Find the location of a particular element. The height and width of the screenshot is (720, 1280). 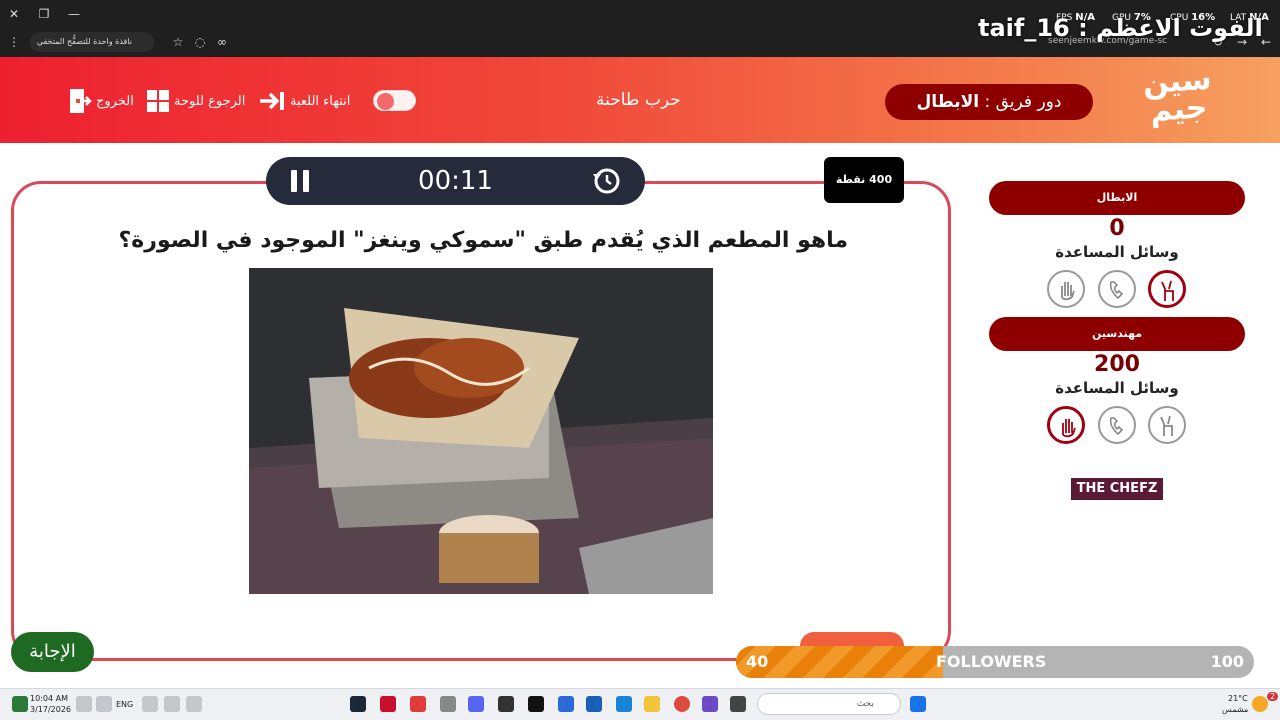

microphone-icon is located at coordinates (150, 704).